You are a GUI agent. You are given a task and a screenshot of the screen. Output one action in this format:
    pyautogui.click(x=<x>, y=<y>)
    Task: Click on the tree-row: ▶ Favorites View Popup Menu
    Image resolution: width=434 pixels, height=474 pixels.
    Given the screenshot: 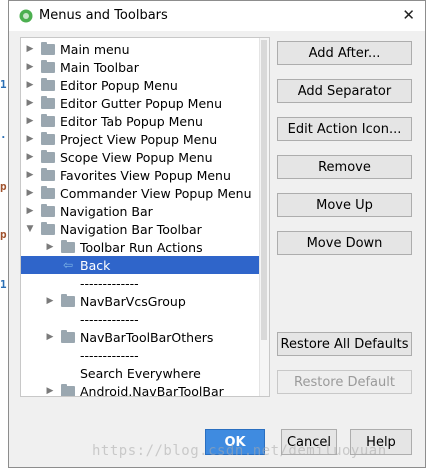 What is the action you would take?
    pyautogui.click(x=143, y=175)
    